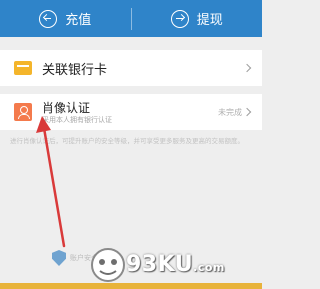 The width and height of the screenshot is (320, 289). Describe the element at coordinates (131, 68) in the screenshot. I see `link-bank-card-row: 关联银行卡` at that location.